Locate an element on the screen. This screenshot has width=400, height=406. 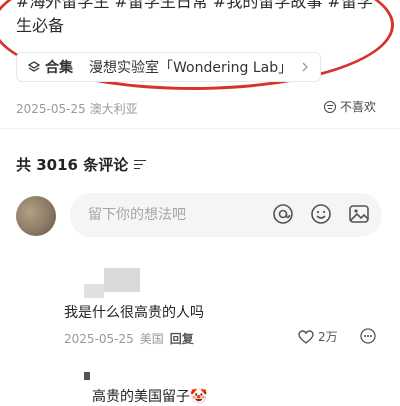
mention-icon is located at coordinates (283, 214).